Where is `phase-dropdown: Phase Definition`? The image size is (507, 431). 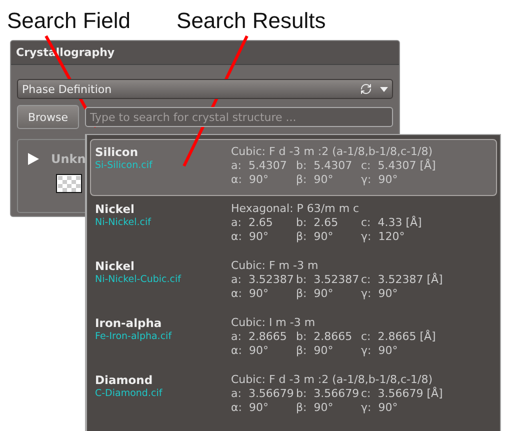
phase-dropdown: Phase Definition is located at coordinates (205, 89).